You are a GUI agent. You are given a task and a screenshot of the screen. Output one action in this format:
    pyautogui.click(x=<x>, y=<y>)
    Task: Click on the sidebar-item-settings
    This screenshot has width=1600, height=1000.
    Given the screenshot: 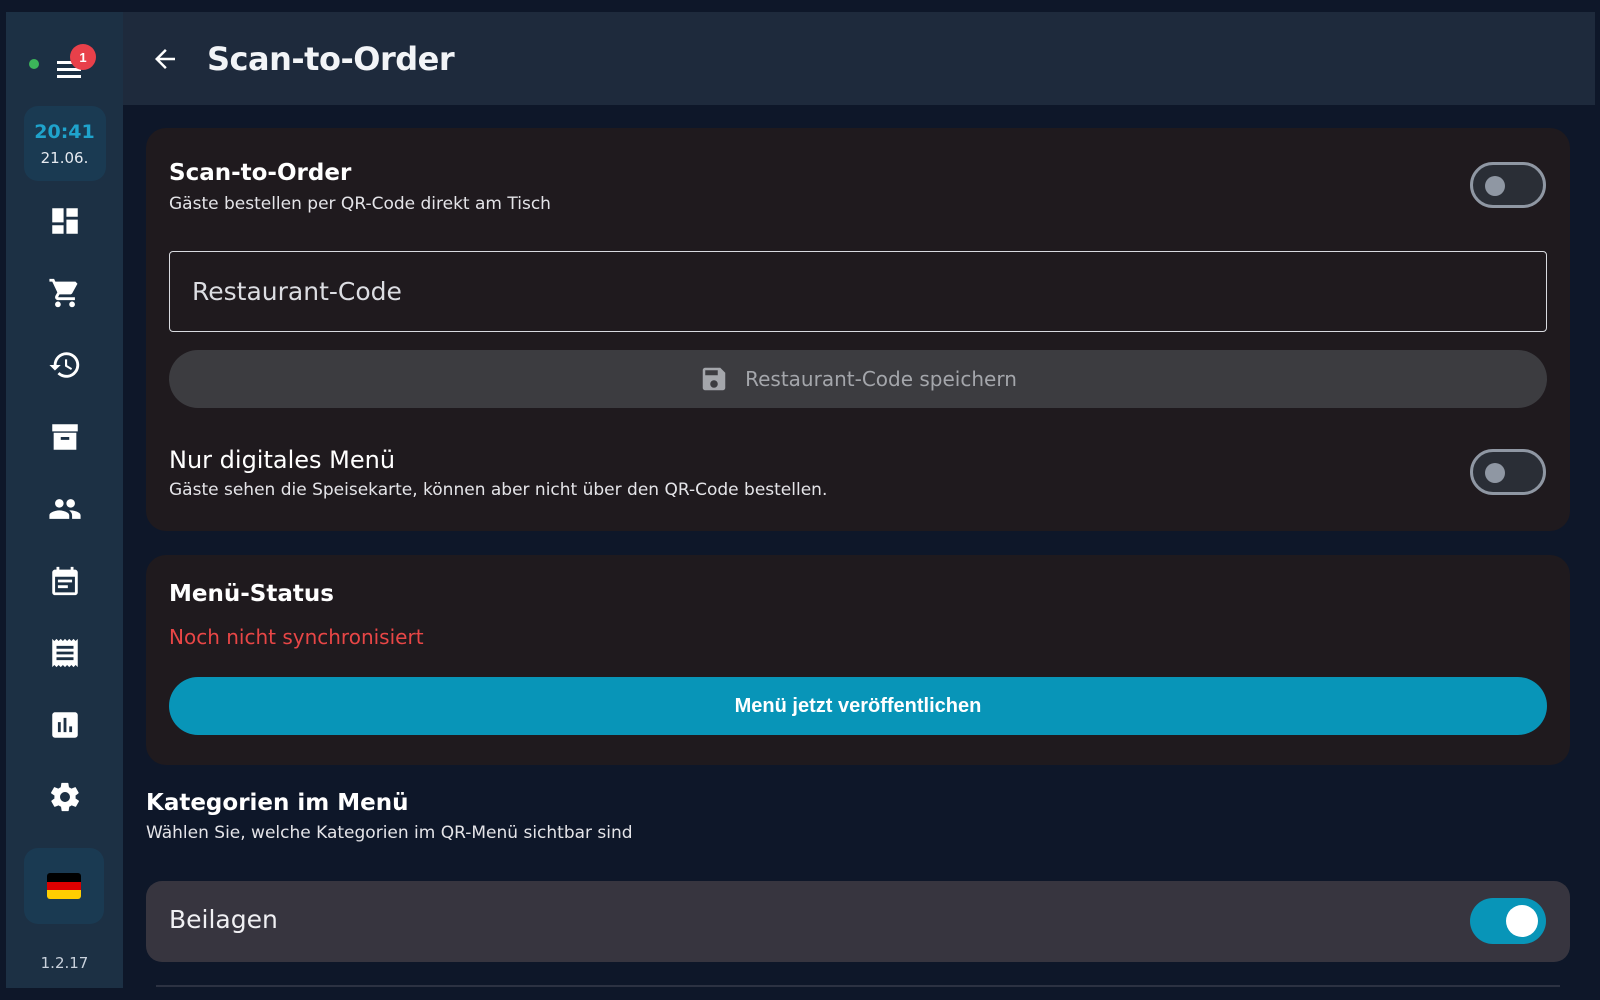 What is the action you would take?
    pyautogui.click(x=65, y=797)
    